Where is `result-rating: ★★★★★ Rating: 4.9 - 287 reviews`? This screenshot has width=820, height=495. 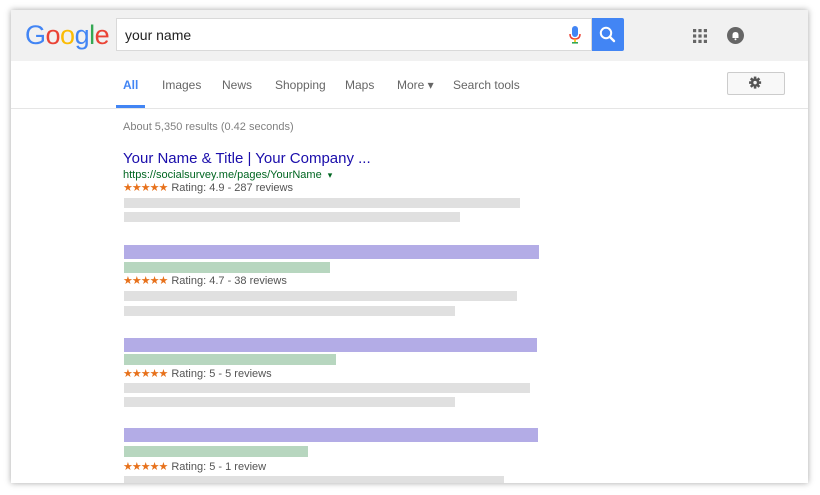 result-rating: ★★★★★ Rating: 4.9 - 287 reviews is located at coordinates (208, 187).